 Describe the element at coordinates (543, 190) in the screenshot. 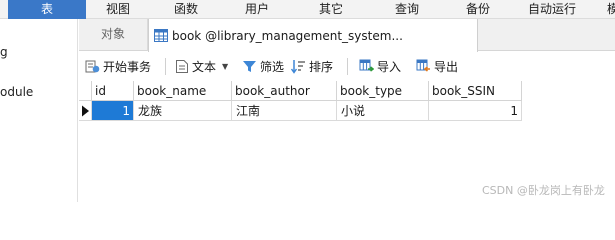

I see `watermark: CSDN @卧龙岗上有卧龙` at that location.